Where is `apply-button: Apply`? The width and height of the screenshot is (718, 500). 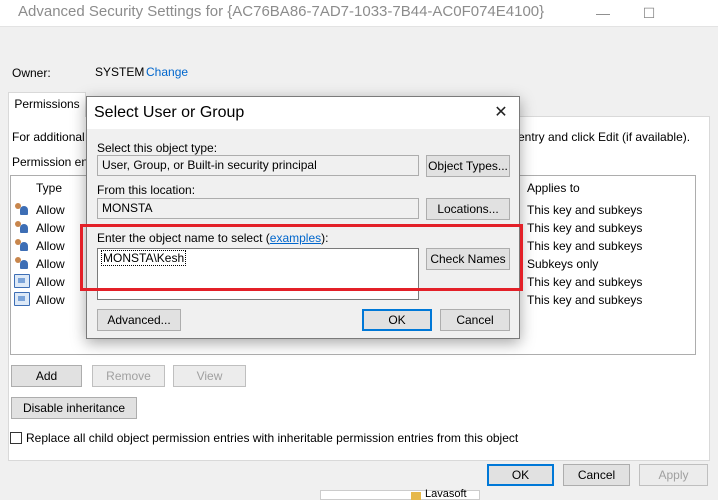
apply-button: Apply is located at coordinates (673, 475).